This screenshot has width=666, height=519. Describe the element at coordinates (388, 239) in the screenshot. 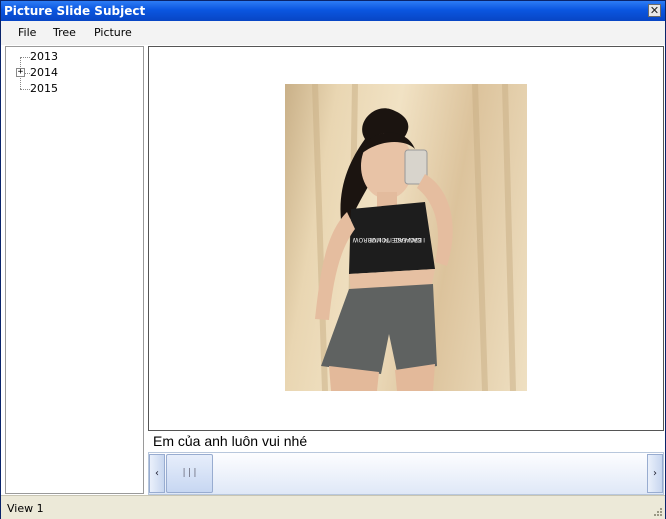

I see `shirt-print-line2: I CAN FACE TOMORROW` at that location.